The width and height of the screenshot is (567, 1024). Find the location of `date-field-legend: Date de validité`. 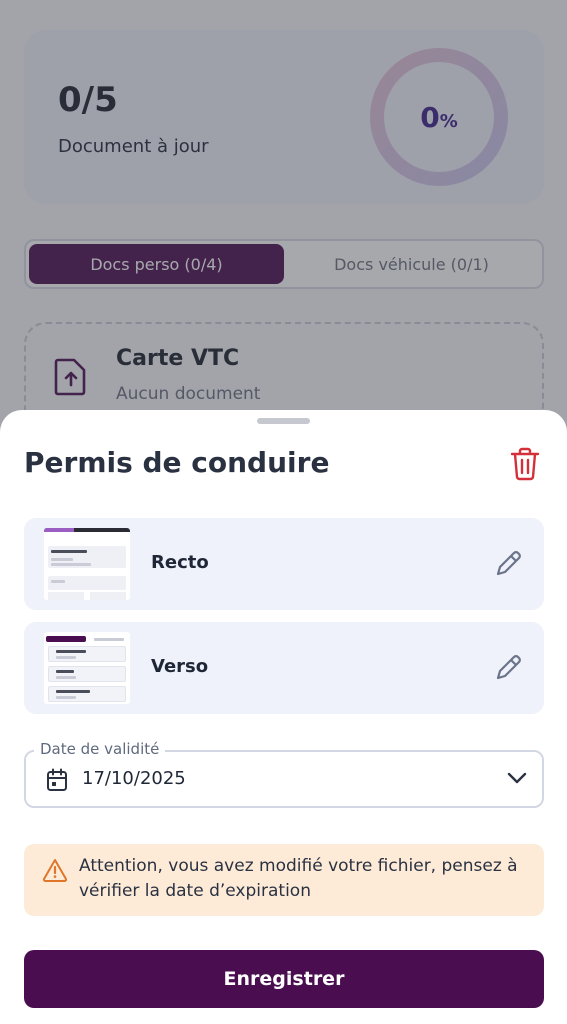

date-field-legend: Date de validité is located at coordinates (100, 749).